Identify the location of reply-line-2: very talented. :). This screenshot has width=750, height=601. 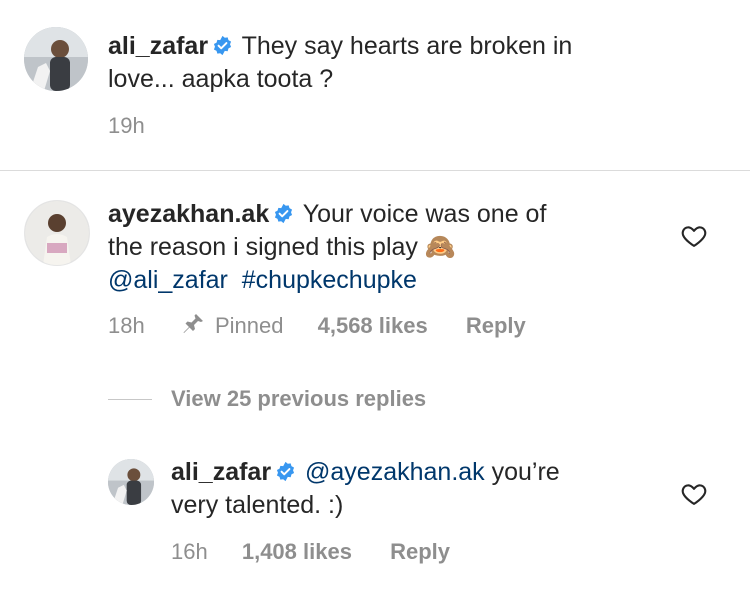
(257, 505).